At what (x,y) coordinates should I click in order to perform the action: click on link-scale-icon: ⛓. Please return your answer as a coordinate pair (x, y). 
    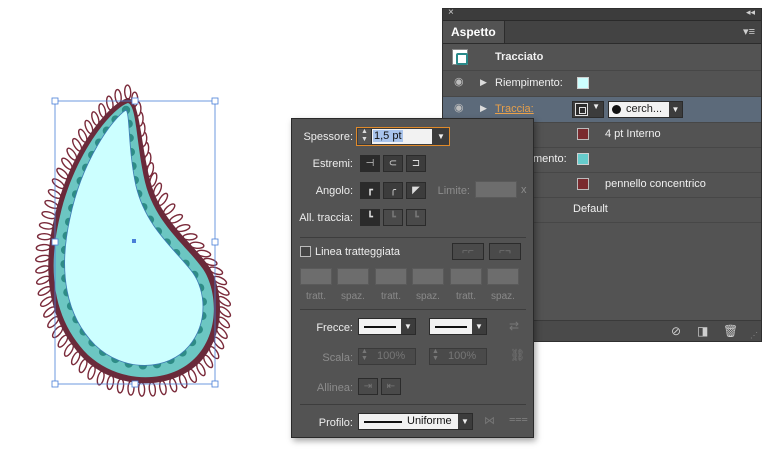
    Looking at the image, I should click on (517, 355).